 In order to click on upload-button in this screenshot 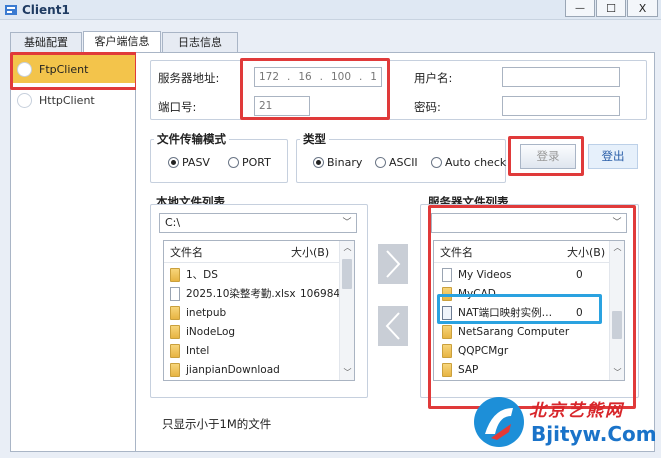, I will do `click(393, 264)`.